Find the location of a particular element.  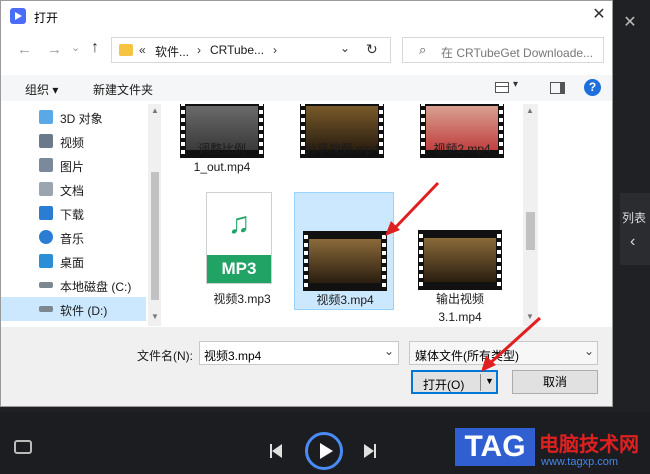

annotation-arrows is located at coordinates (463, 276).